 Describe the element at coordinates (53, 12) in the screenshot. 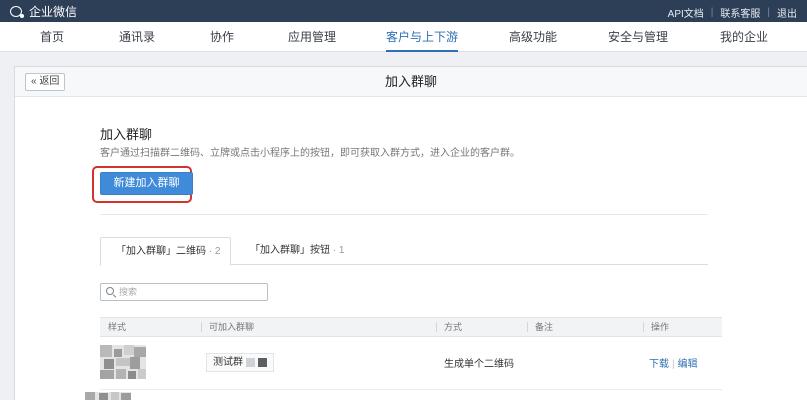

I see `app-name: 企业微信` at that location.